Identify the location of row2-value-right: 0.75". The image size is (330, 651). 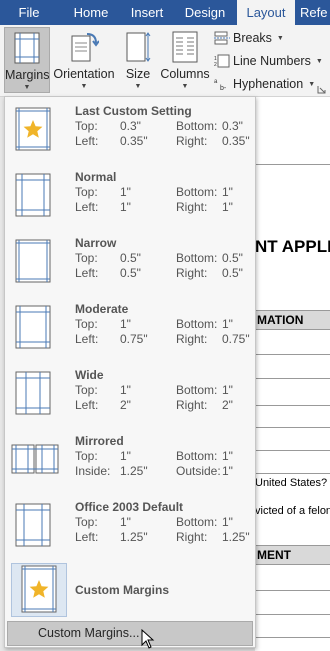
(236, 339).